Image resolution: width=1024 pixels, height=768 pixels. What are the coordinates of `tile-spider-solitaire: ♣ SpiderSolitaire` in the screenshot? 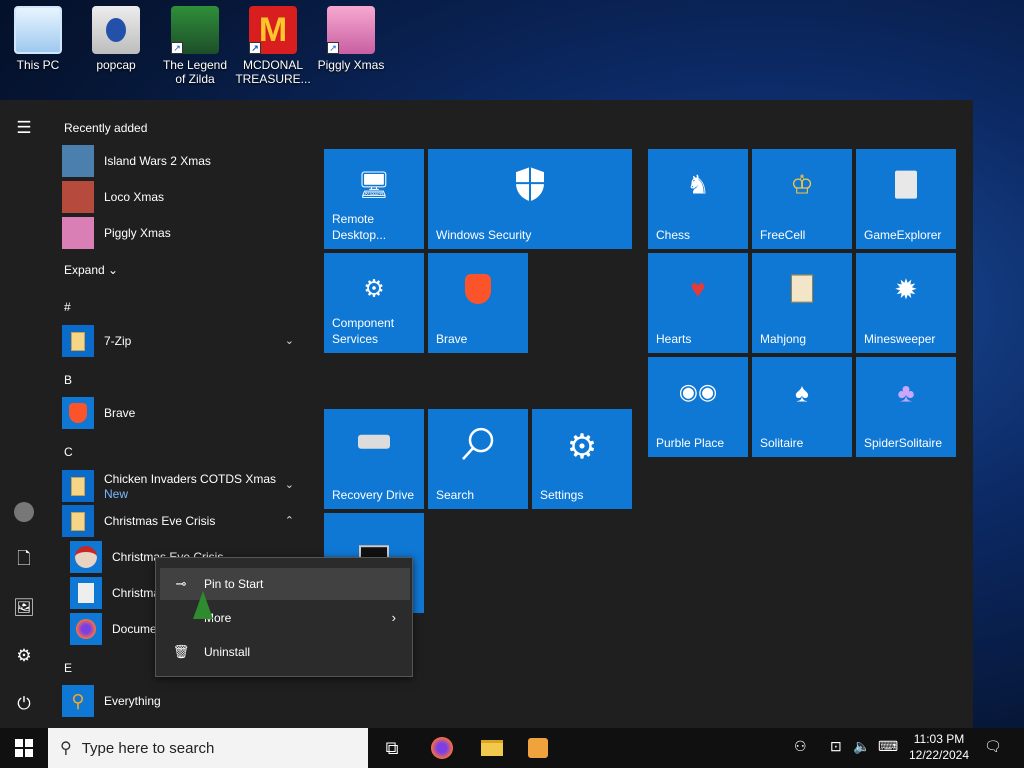 It's located at (906, 407).